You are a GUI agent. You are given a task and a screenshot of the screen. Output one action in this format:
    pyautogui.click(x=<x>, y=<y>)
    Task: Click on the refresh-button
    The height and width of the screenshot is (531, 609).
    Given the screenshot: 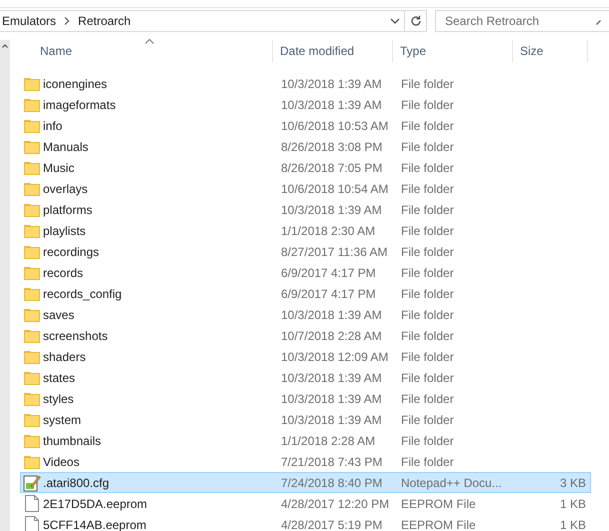 What is the action you would take?
    pyautogui.click(x=416, y=21)
    